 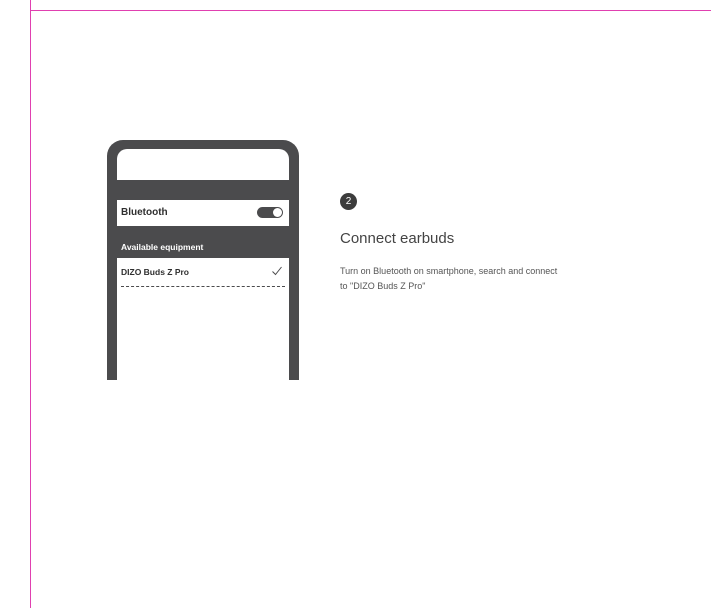 I want to click on bluetooth-toggle, so click(x=270, y=212).